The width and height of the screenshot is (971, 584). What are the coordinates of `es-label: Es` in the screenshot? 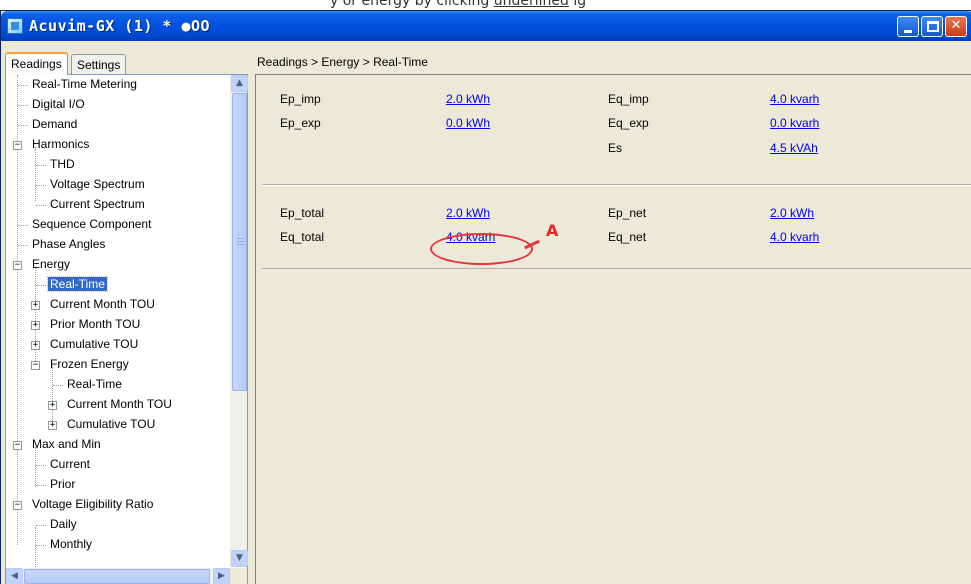 It's located at (615, 148).